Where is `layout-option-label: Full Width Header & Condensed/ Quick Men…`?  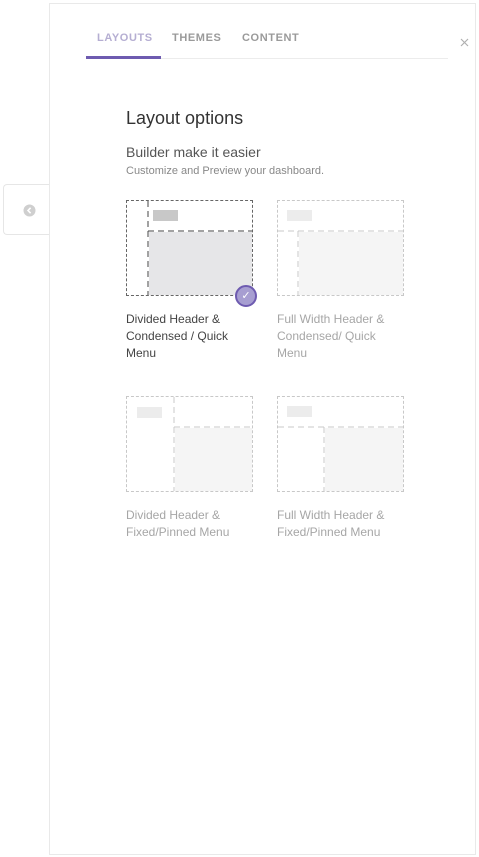
layout-option-label: Full Width Header & Condensed/ Quick Men… is located at coordinates (331, 336).